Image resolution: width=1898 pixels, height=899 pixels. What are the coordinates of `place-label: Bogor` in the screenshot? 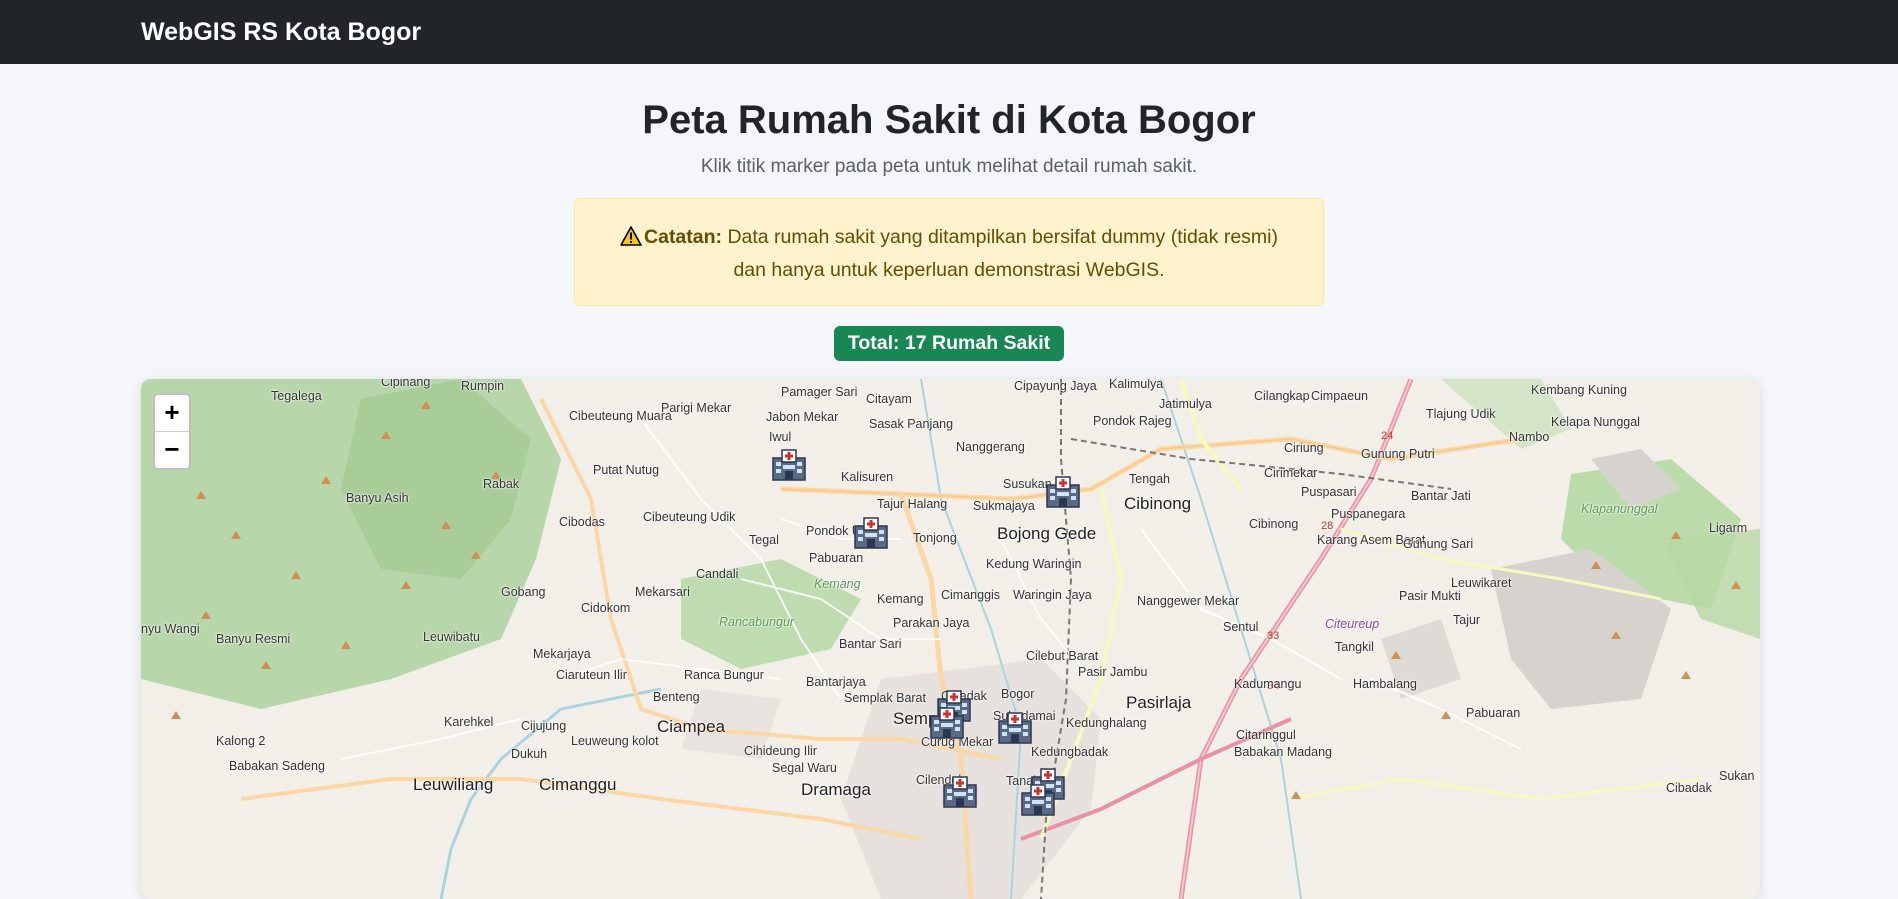 It's located at (1018, 694).